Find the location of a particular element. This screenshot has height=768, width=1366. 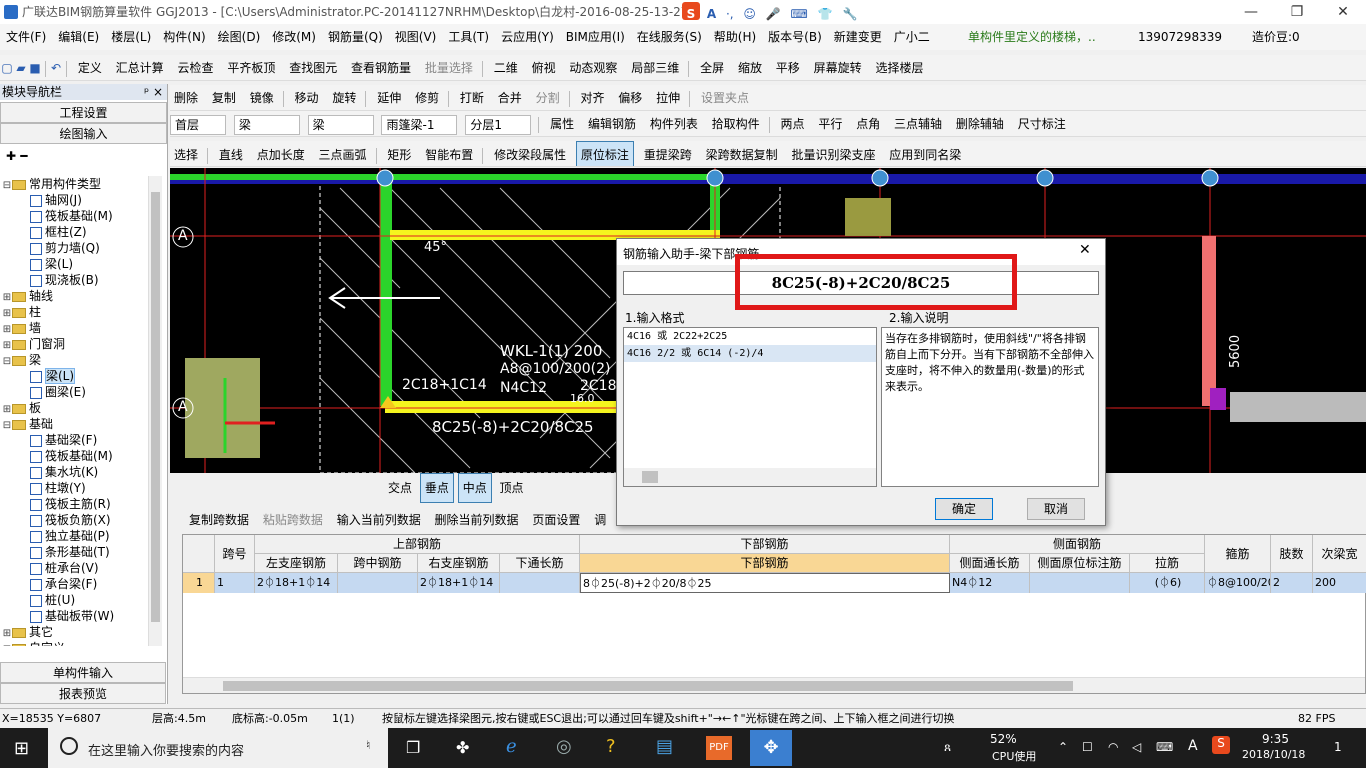

in-situ-annotation-button: 原位标注 is located at coordinates (604, 153).